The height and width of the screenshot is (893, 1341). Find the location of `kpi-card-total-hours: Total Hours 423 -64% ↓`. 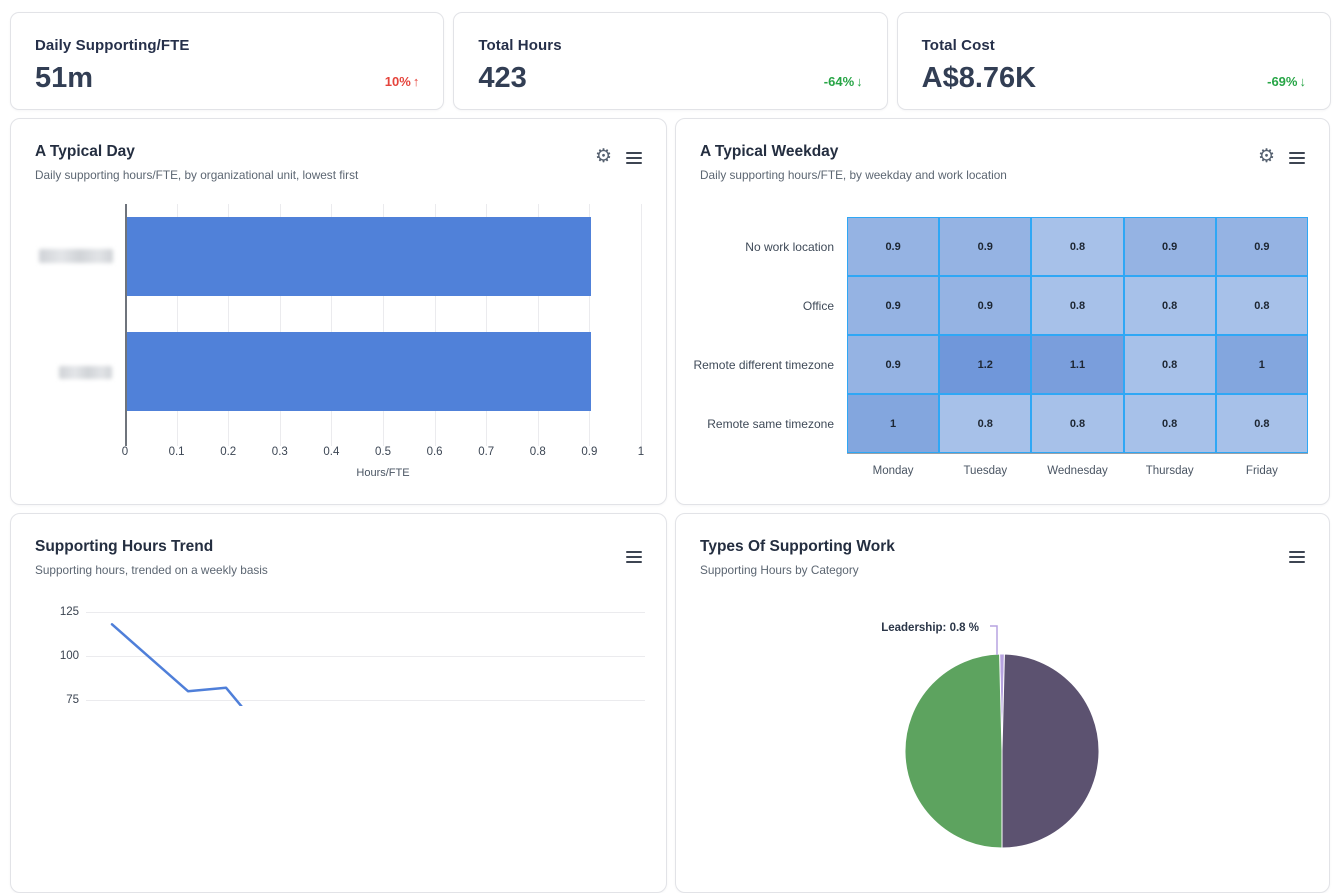

kpi-card-total-hours: Total Hours 423 -64% ↓ is located at coordinates (670, 61).